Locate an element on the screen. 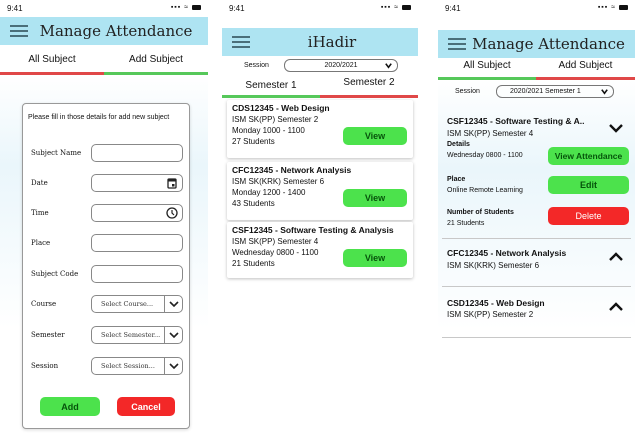  cancel-button: Cancel is located at coordinates (146, 406).